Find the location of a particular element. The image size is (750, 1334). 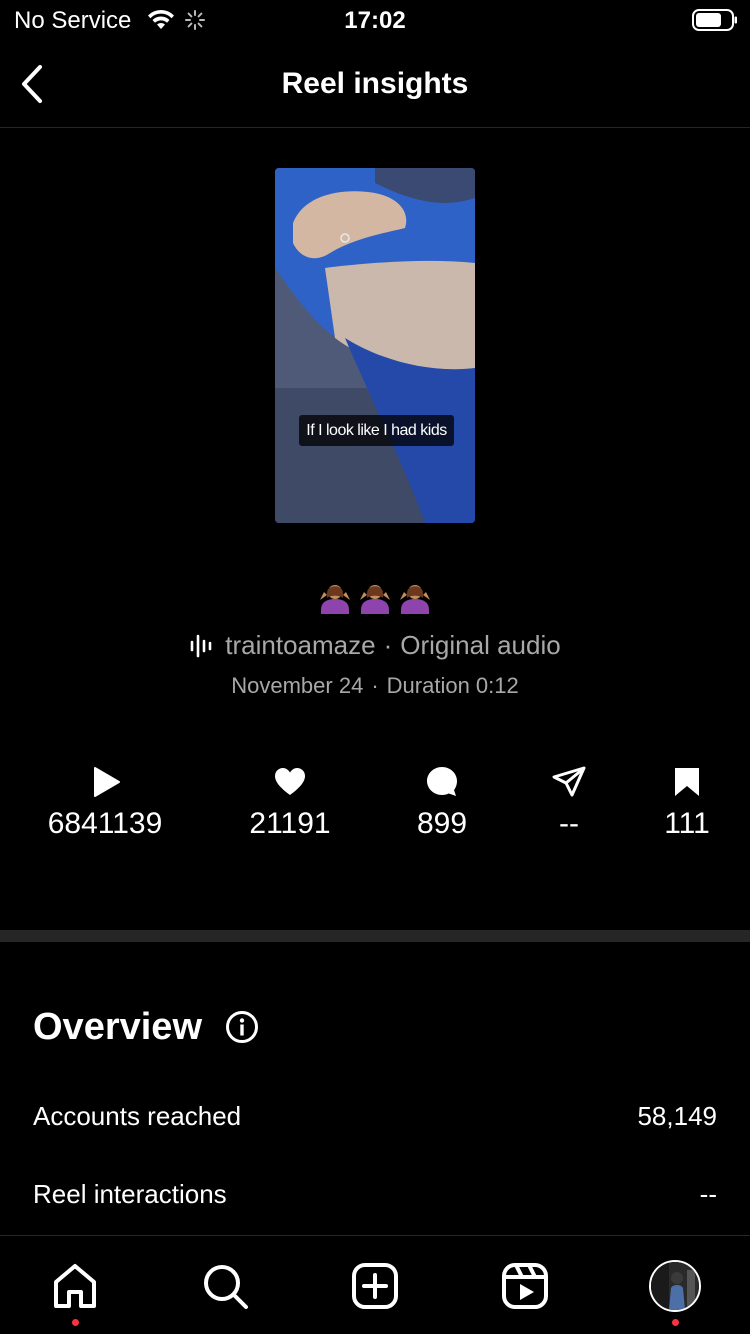

heart-icon is located at coordinates (290, 781).